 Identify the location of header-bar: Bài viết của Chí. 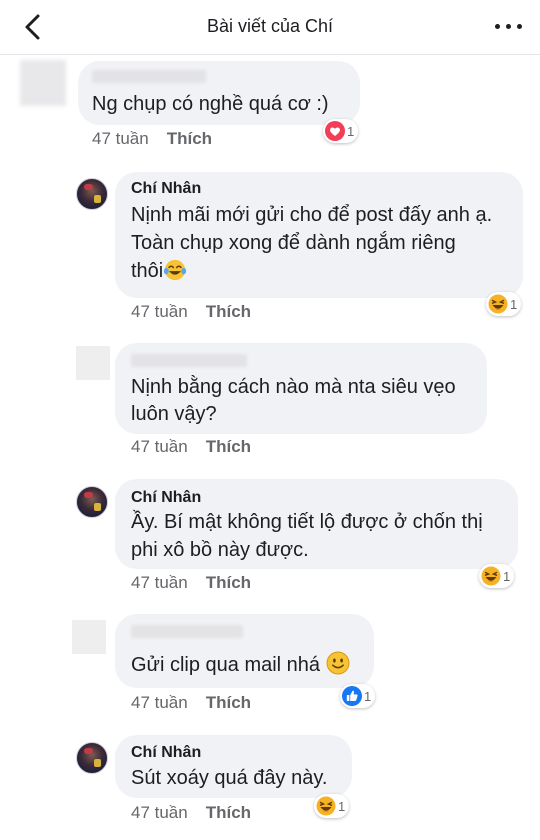
(270, 27).